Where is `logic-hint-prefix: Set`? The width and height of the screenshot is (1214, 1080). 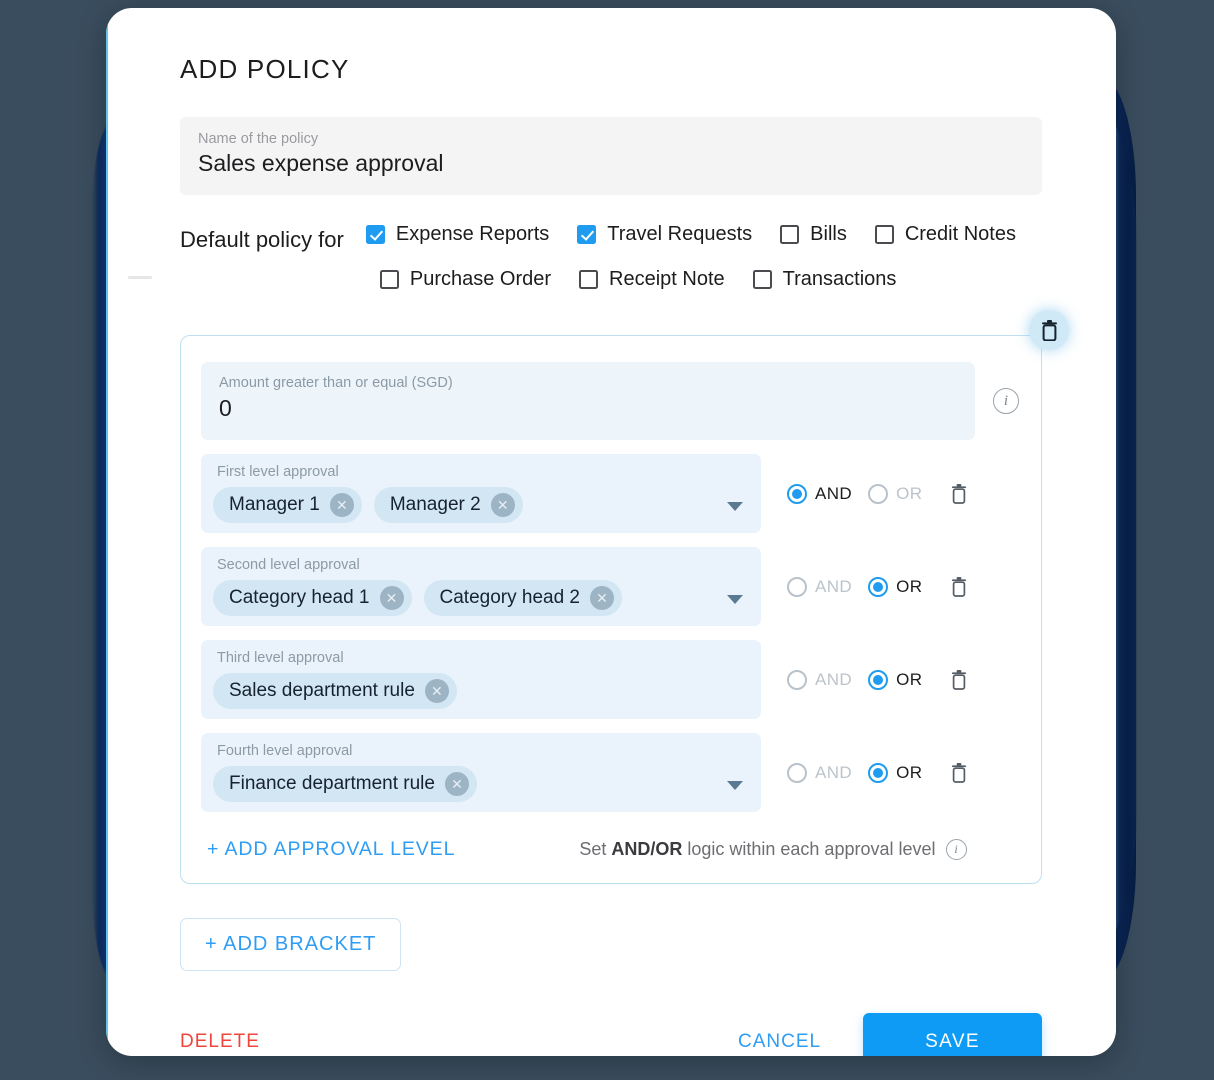 logic-hint-prefix: Set is located at coordinates (595, 849).